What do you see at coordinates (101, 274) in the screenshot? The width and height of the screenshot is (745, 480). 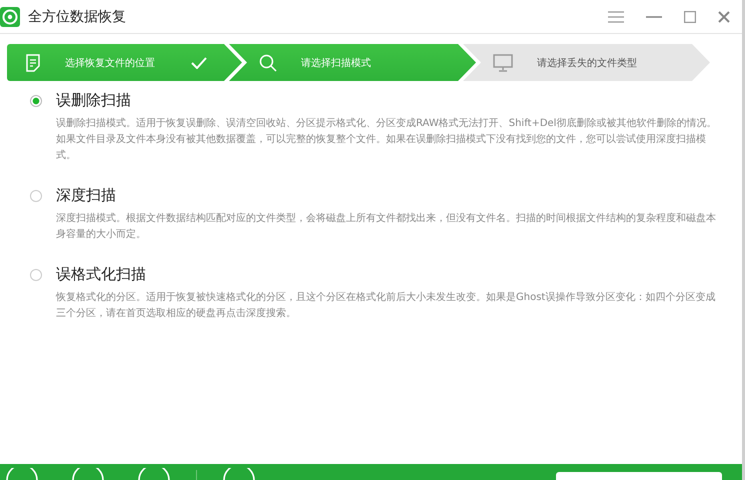 I see `scan-mode-title: 误格式化扫描` at bounding box center [101, 274].